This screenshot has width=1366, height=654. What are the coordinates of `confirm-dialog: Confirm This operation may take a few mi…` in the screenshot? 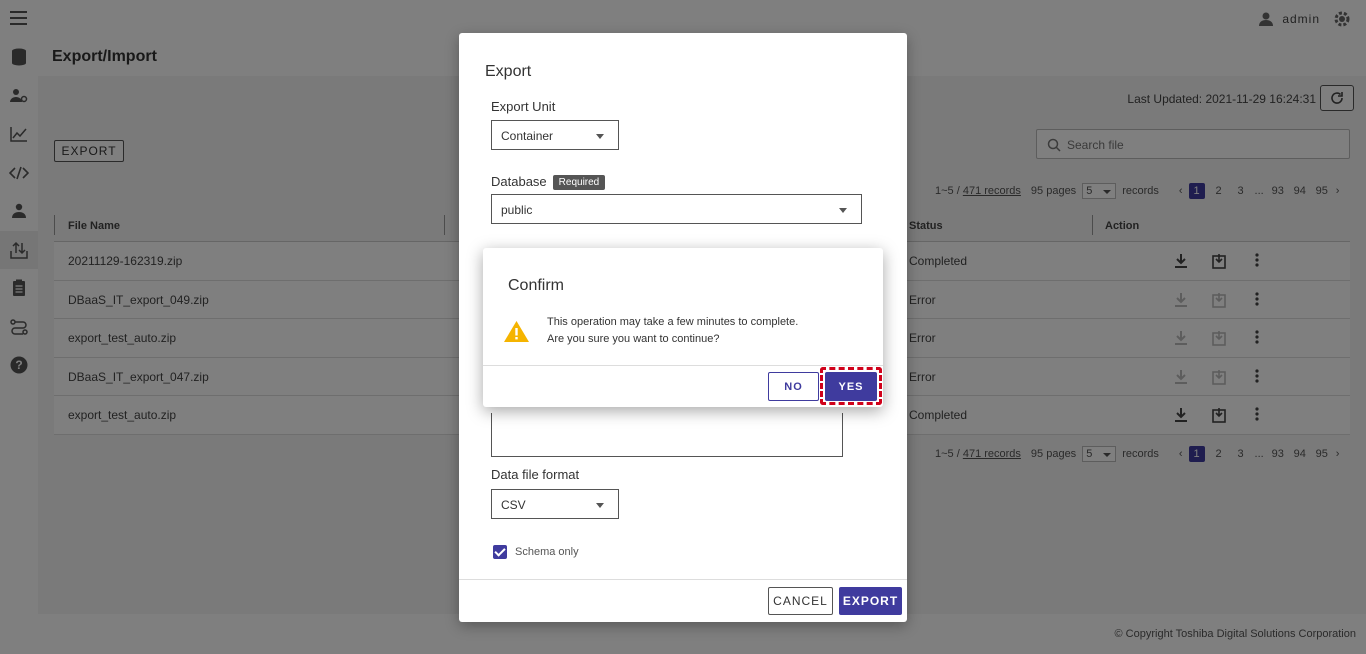 It's located at (683, 327).